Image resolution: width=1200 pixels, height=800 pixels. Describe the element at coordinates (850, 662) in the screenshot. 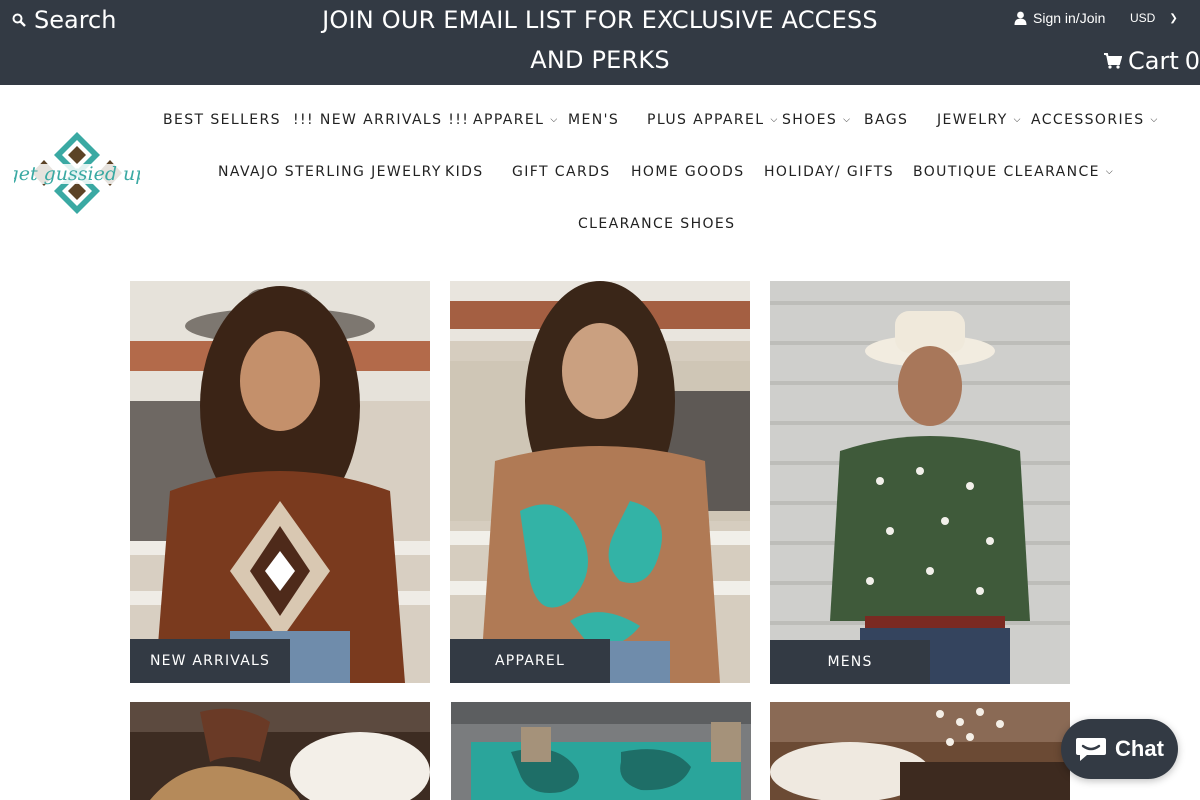

I see `tile-label: MENS` at that location.